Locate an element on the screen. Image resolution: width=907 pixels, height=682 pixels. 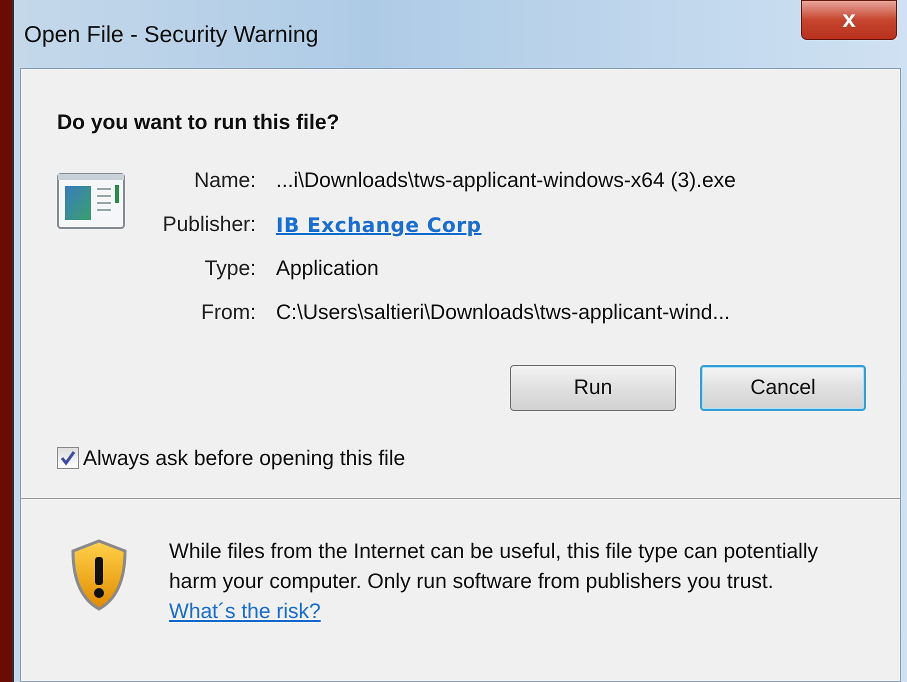
risk-link: What´s the risk? is located at coordinates (245, 611).